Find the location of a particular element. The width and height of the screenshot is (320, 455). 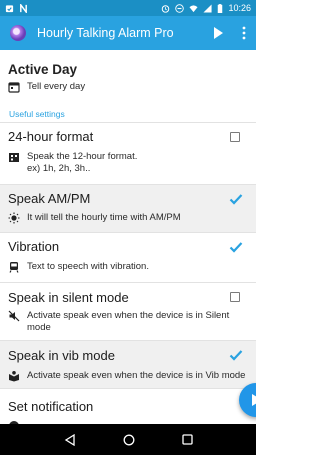

signal-icon is located at coordinates (208, 8).